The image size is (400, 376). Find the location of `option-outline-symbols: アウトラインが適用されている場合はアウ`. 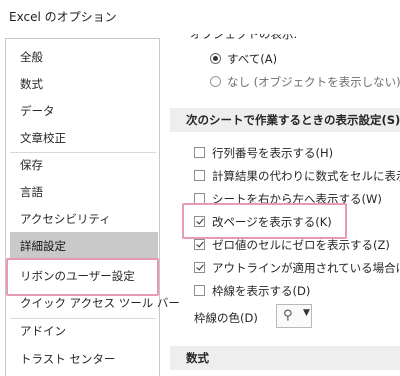

option-outline-symbols: アウトラインが適用されている場合はアウ is located at coordinates (297, 268).